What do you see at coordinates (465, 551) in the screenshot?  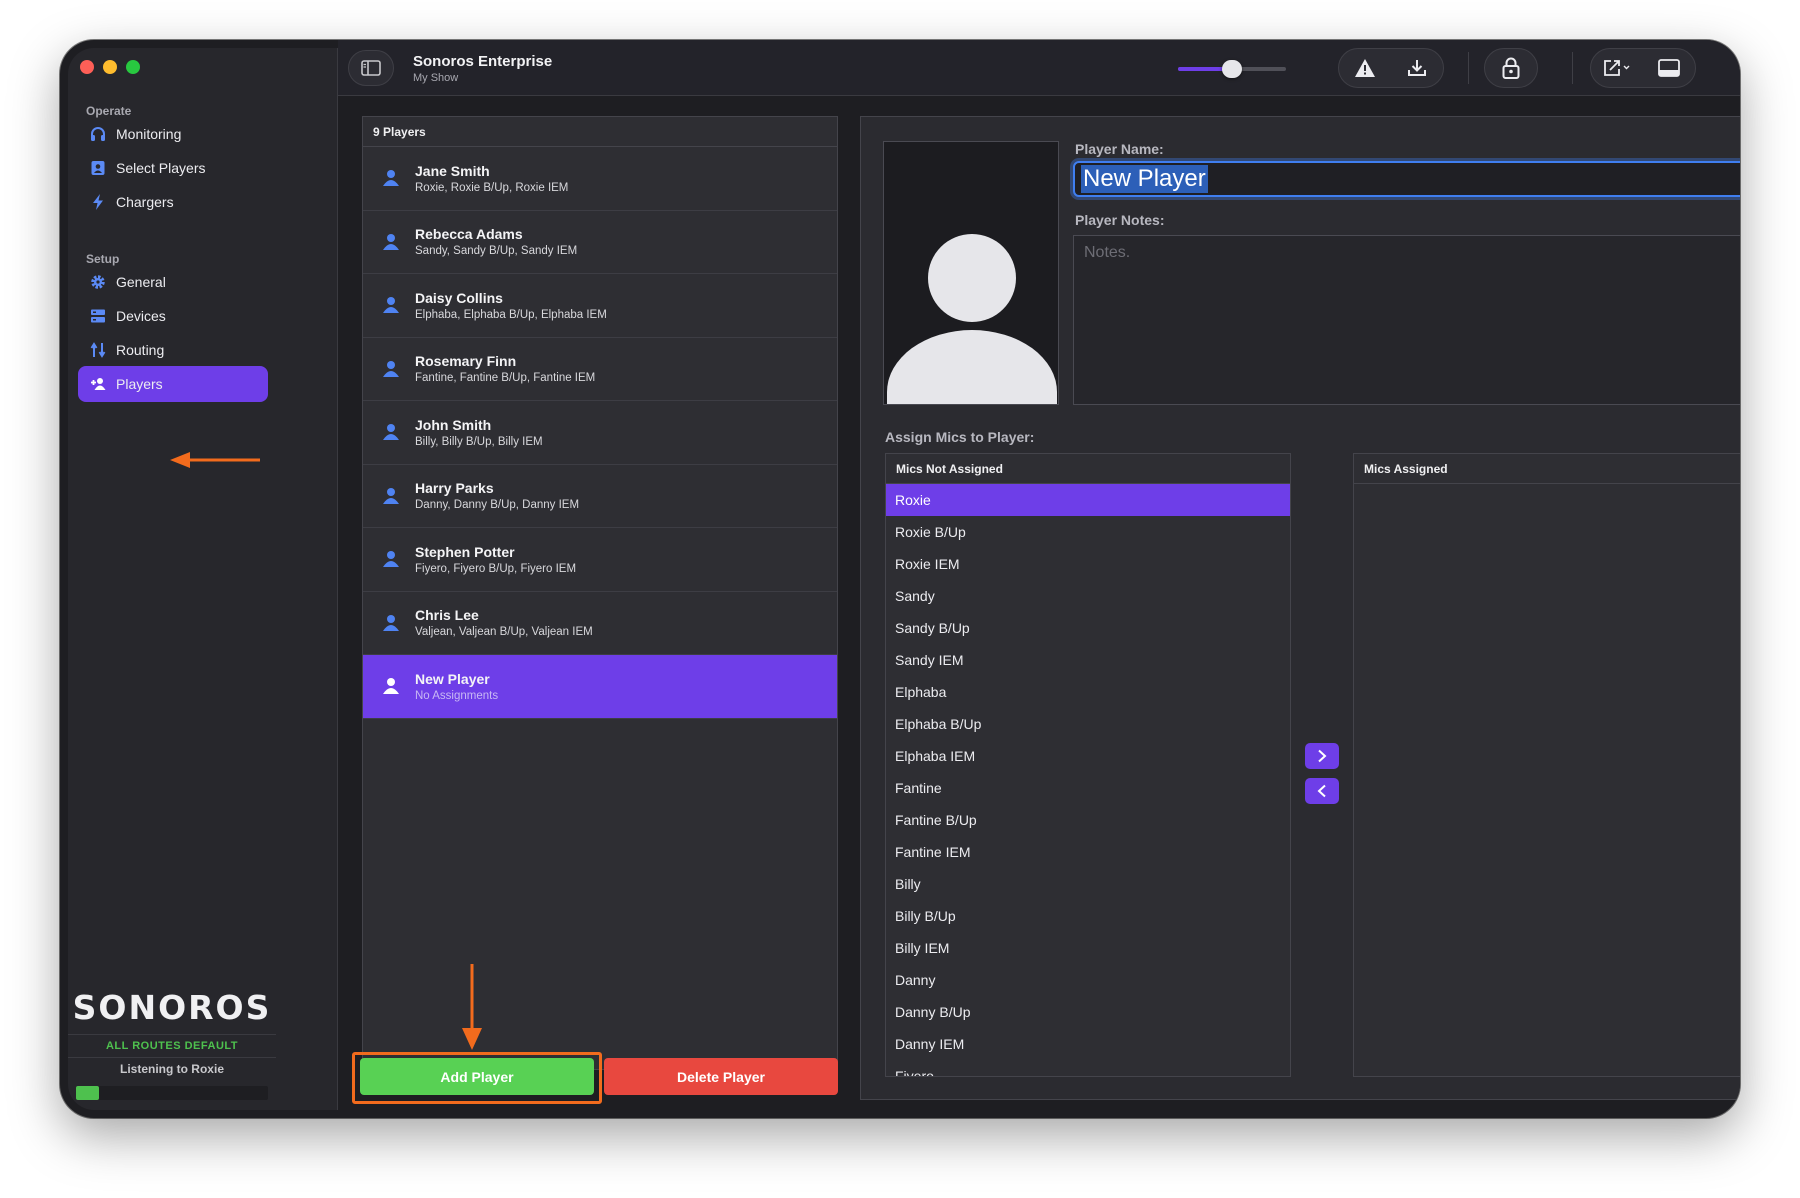 I see `player-name: Stephen Potter` at bounding box center [465, 551].